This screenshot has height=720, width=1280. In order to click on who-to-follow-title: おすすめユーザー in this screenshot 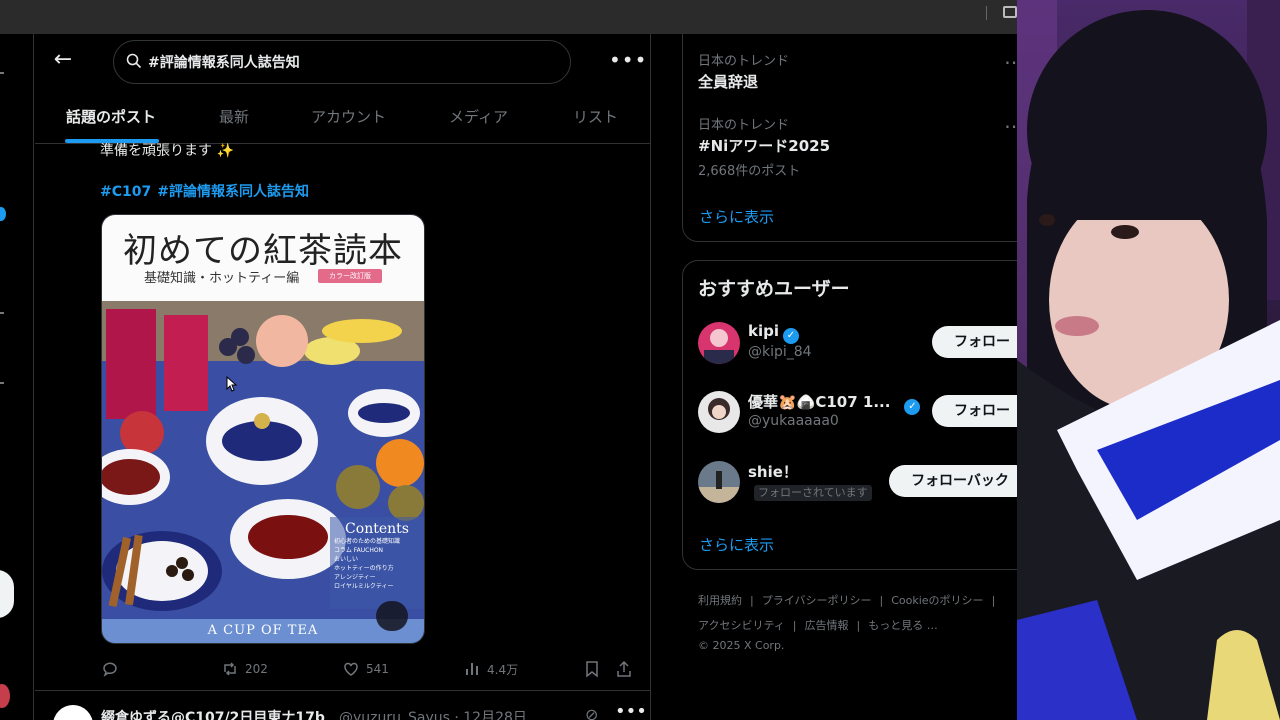, I will do `click(774, 289)`.